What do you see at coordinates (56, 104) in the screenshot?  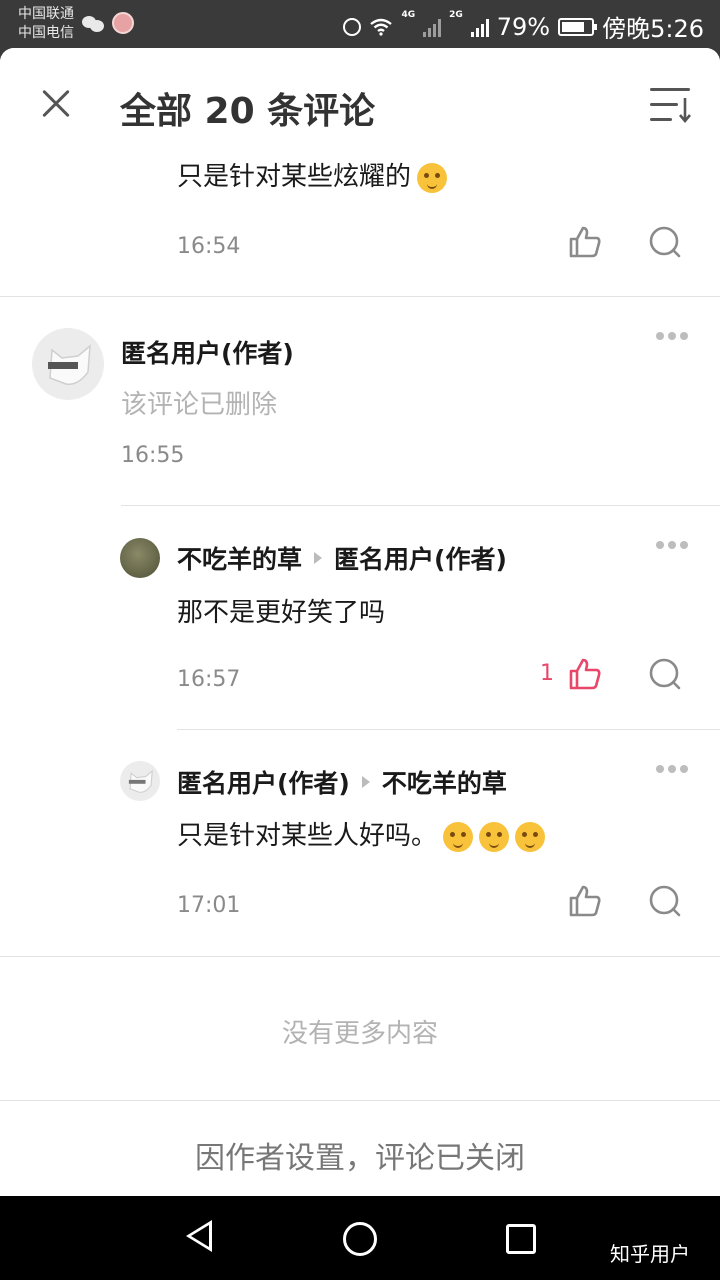 I see `close-button` at bounding box center [56, 104].